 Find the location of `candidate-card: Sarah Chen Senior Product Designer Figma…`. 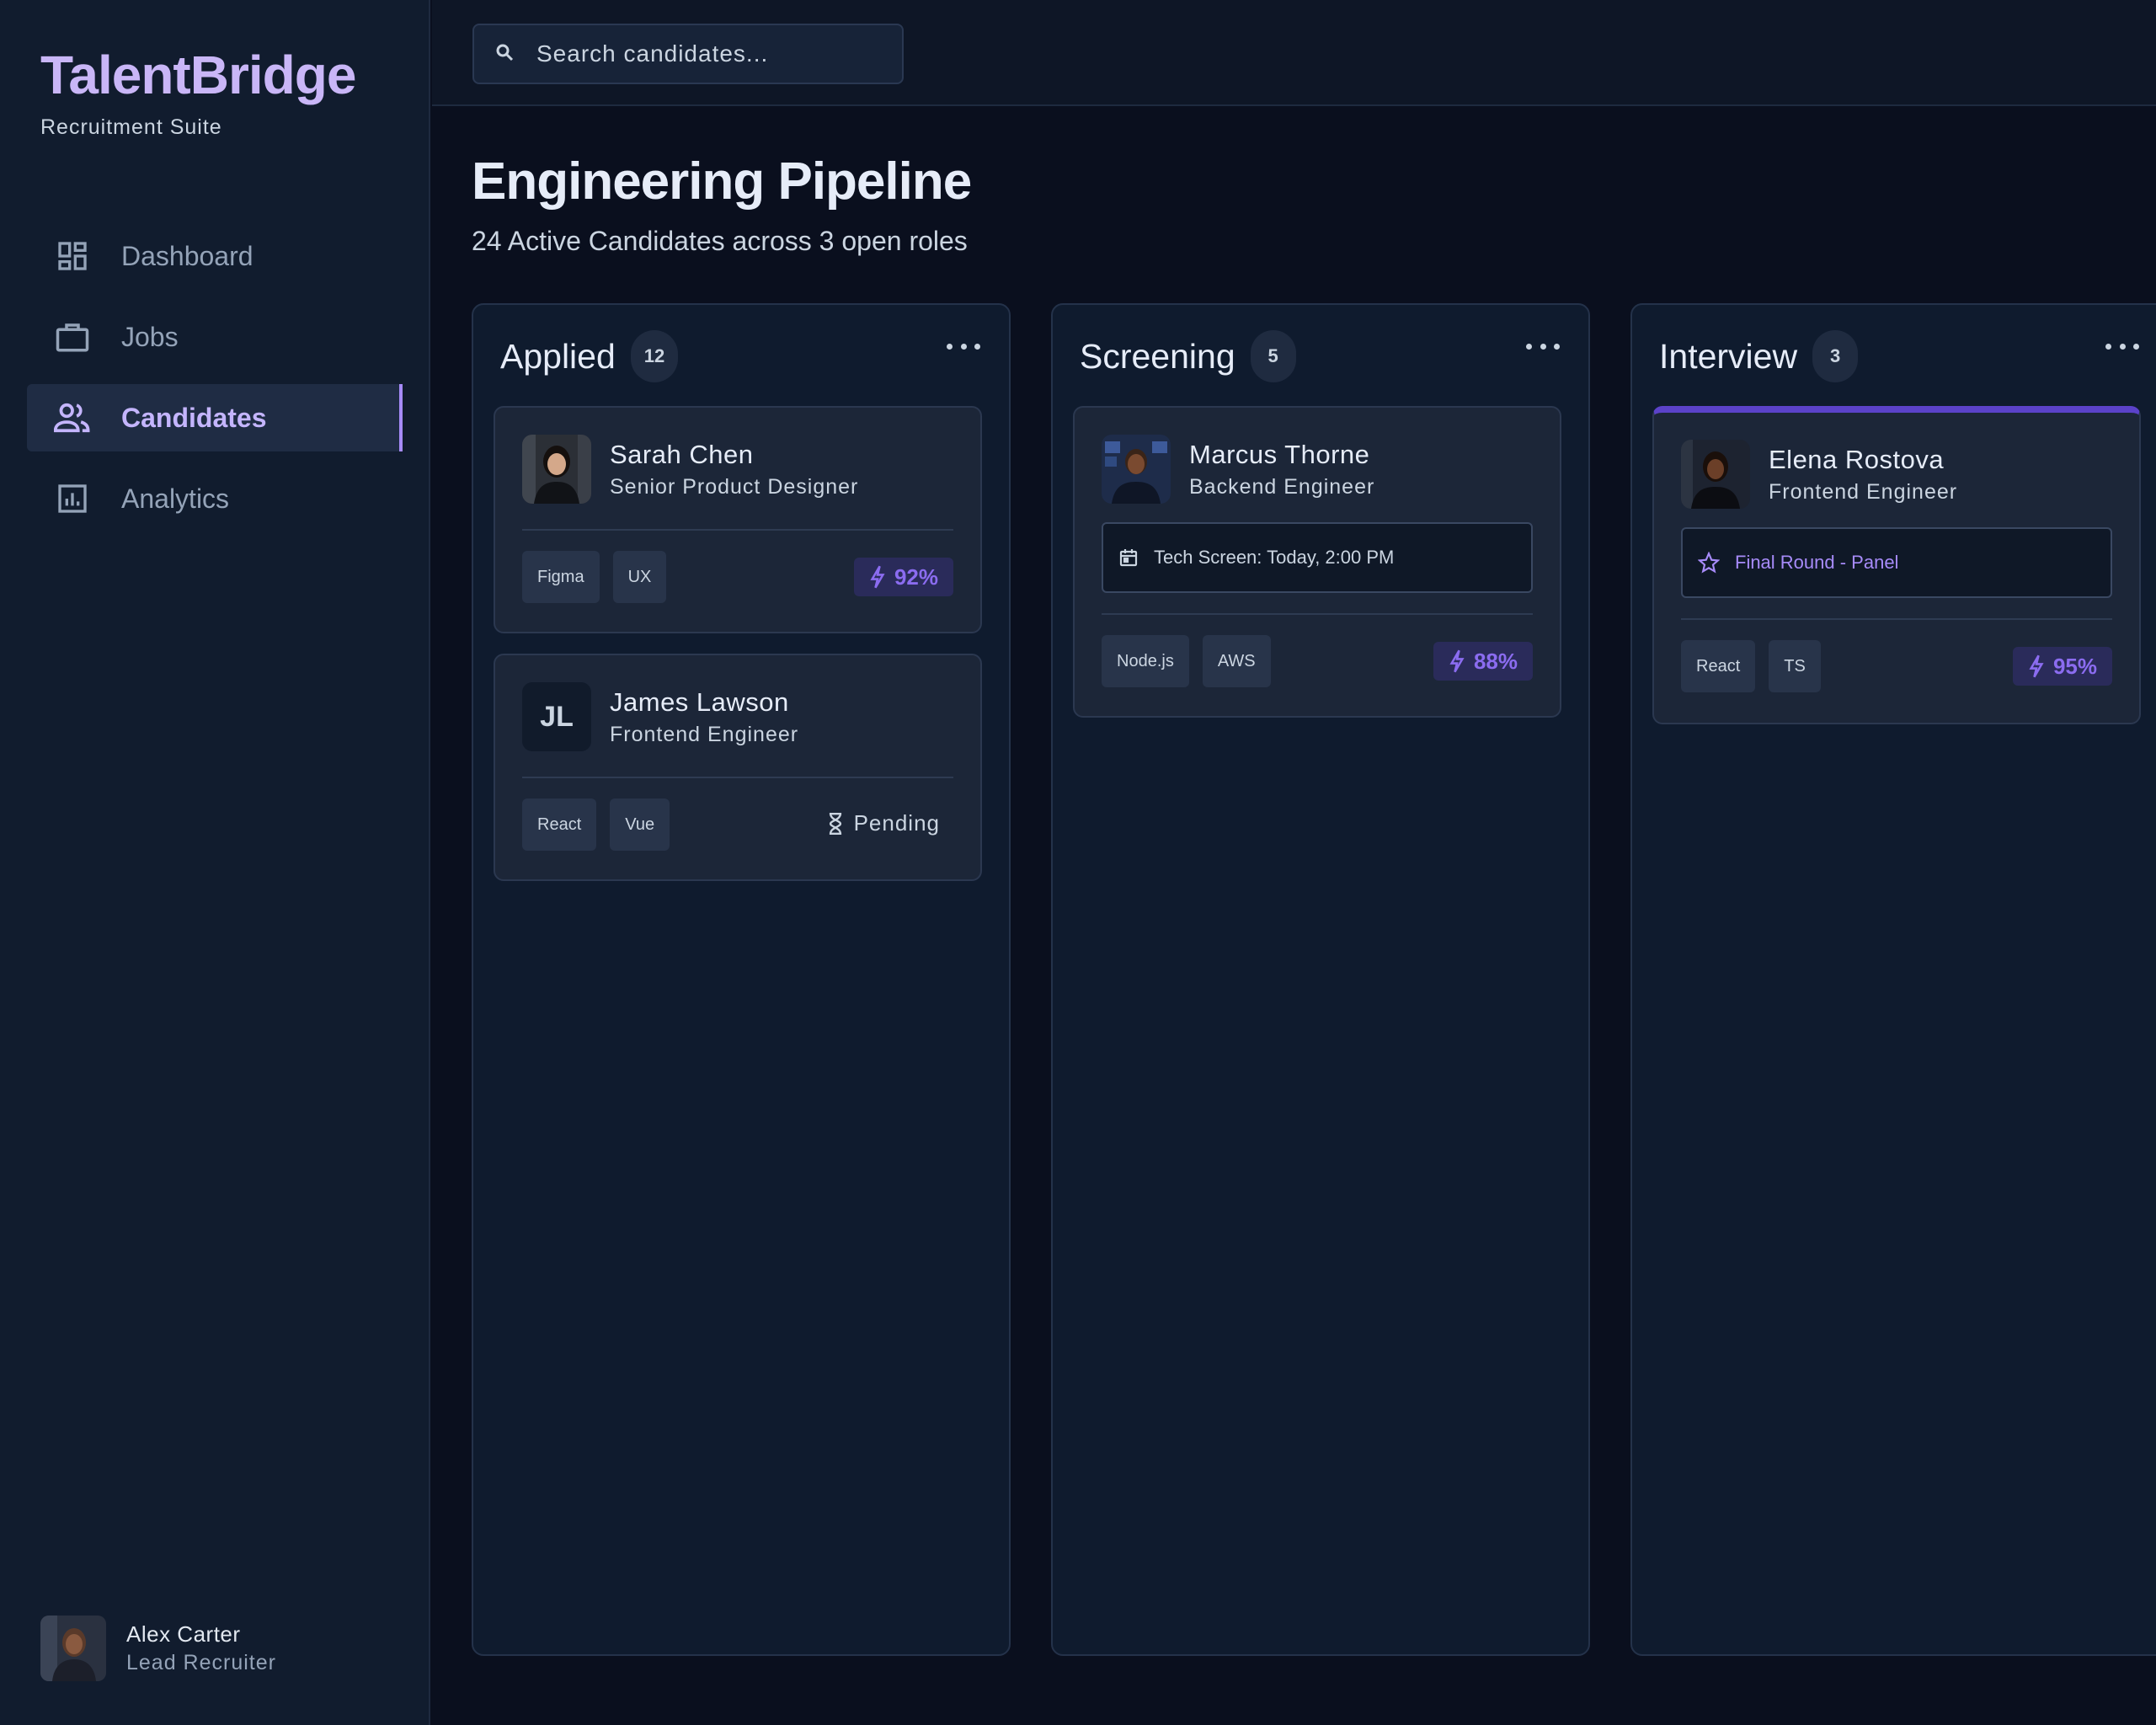

candidate-card: Sarah Chen Senior Product Designer Figma… is located at coordinates (738, 519).